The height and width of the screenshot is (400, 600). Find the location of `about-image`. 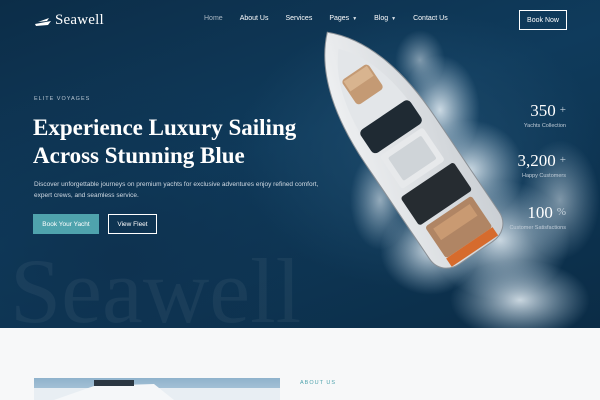

about-image is located at coordinates (157, 389).